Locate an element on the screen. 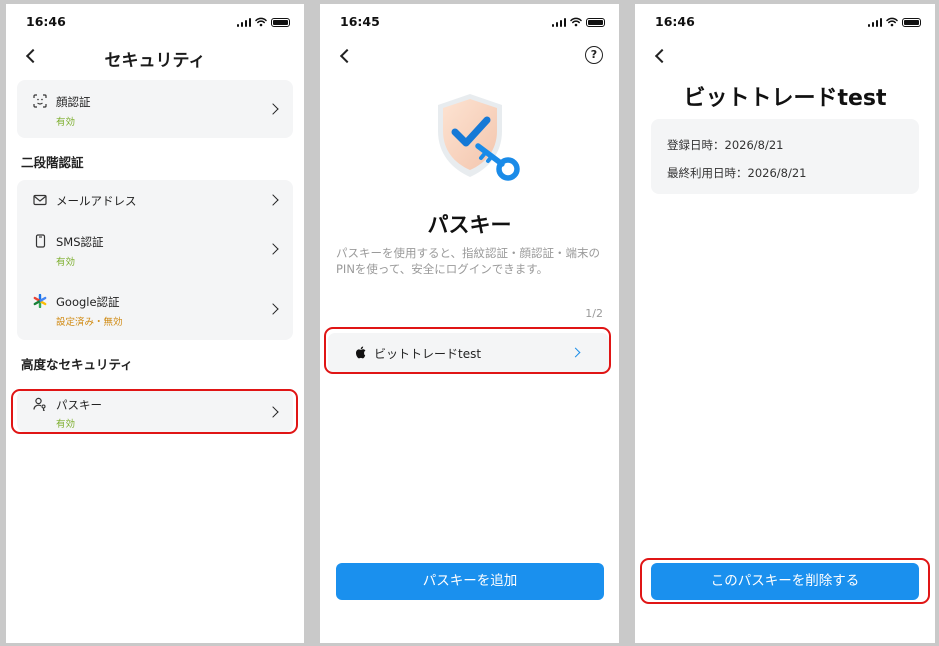 The image size is (939, 646). google-auth-row: Google認証 設定済み・無効 is located at coordinates (155, 310).